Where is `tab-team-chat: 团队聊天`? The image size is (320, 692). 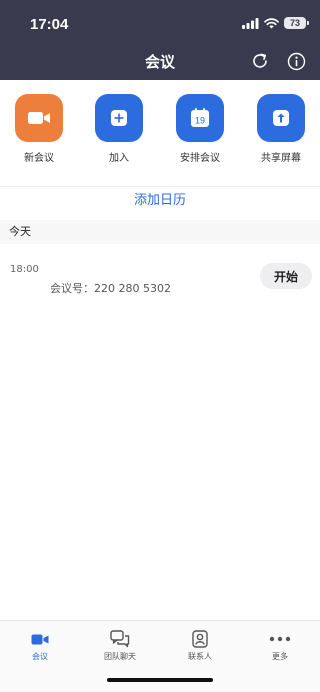
tab-team-chat: 团队聊天 is located at coordinates (120, 645).